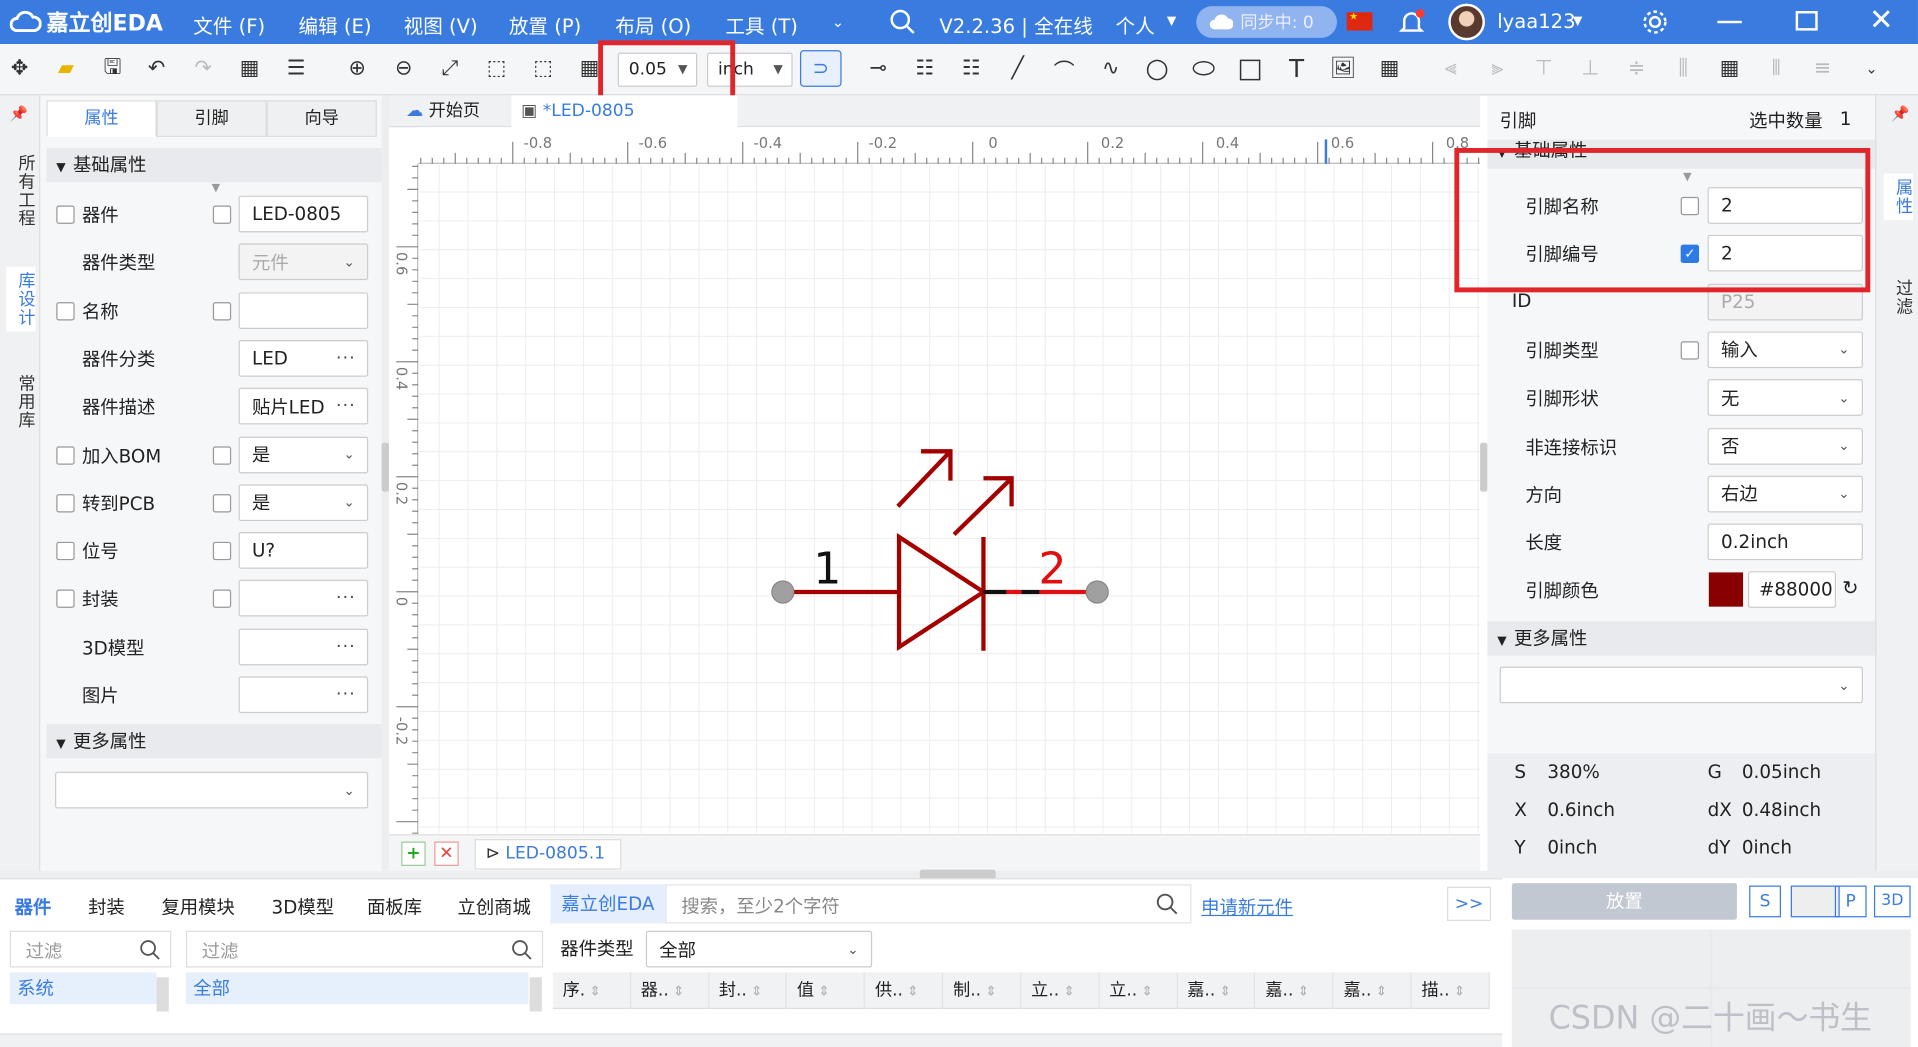 This screenshot has height=1047, width=1918. What do you see at coordinates (1785, 542) in the screenshot?
I see `pin-property-field: 0.2inch` at bounding box center [1785, 542].